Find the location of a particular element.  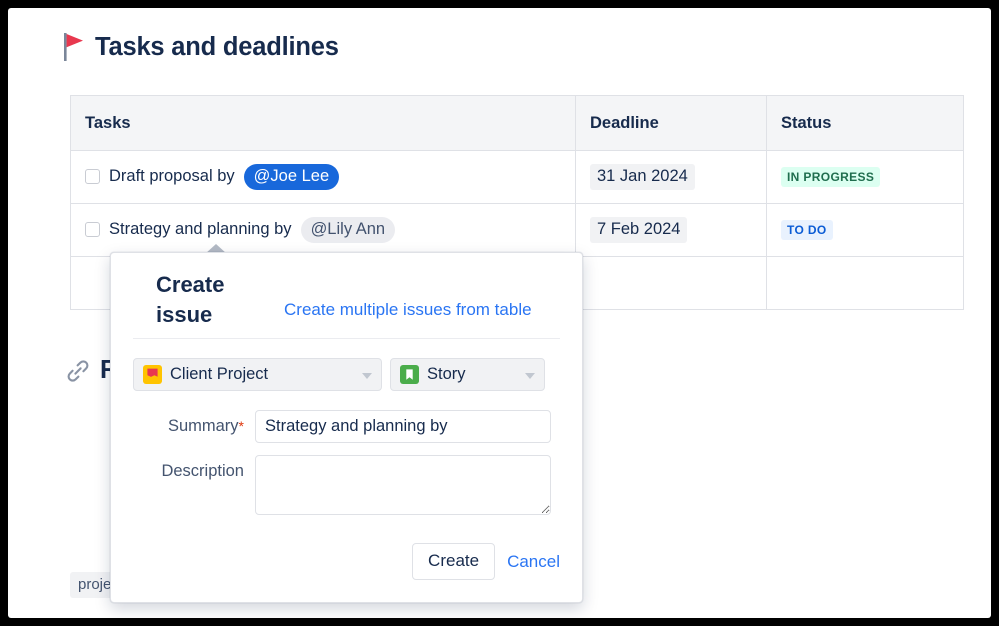

date-chip: 7 Feb 2024 is located at coordinates (639, 230).